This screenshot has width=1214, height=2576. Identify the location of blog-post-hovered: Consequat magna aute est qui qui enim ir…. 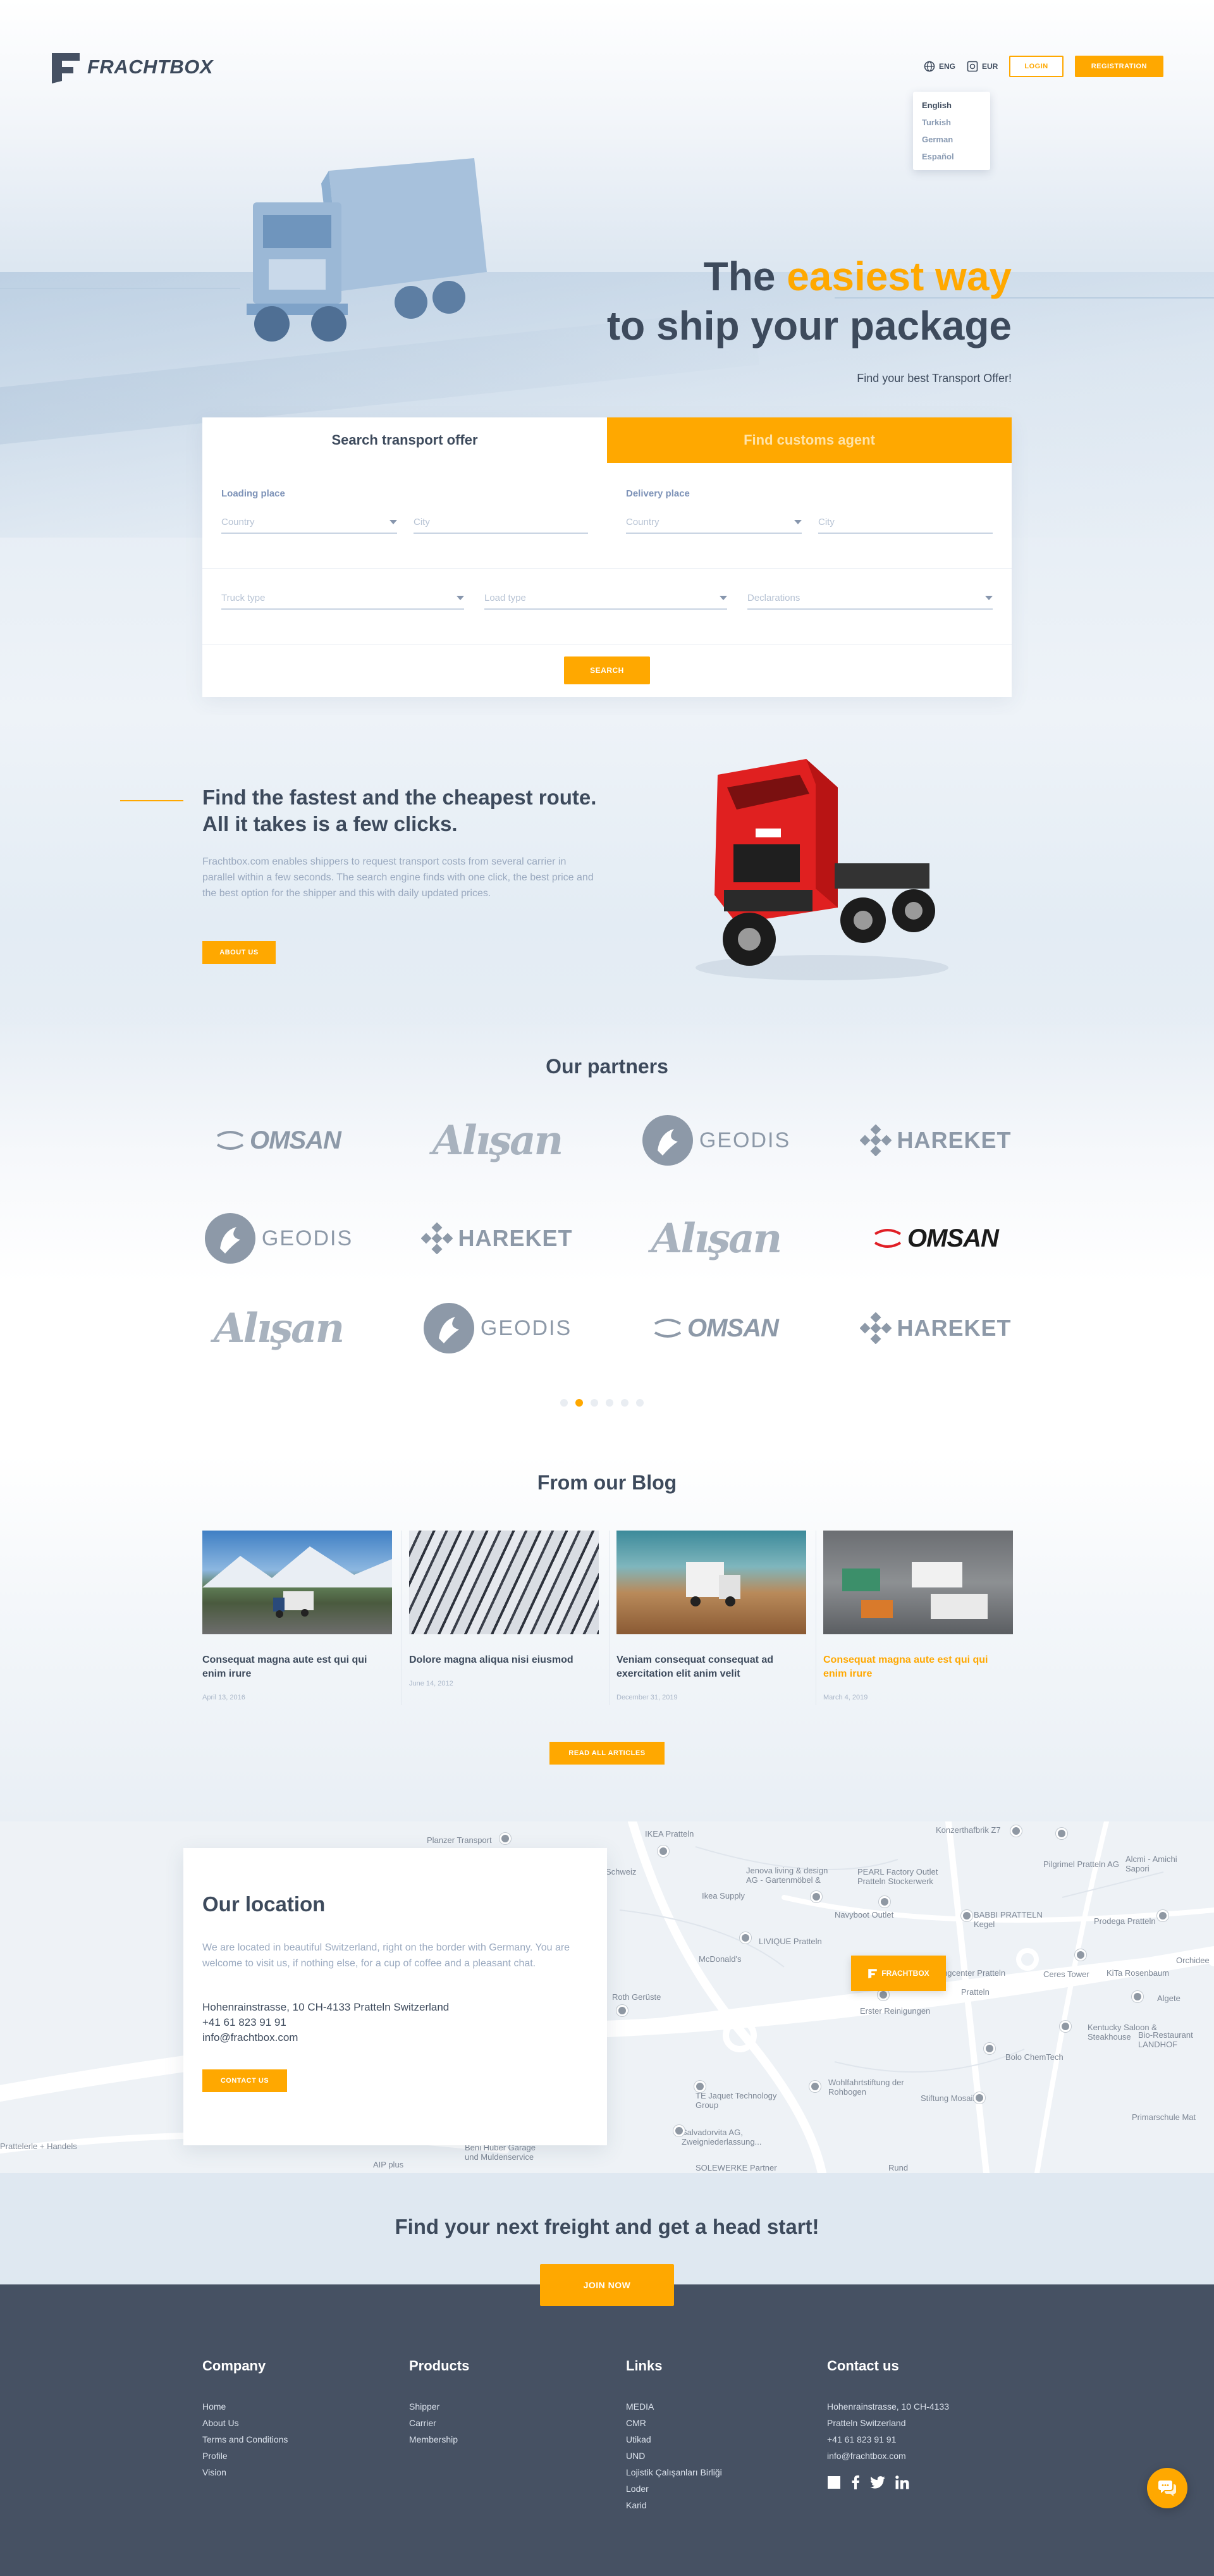
(918, 1616).